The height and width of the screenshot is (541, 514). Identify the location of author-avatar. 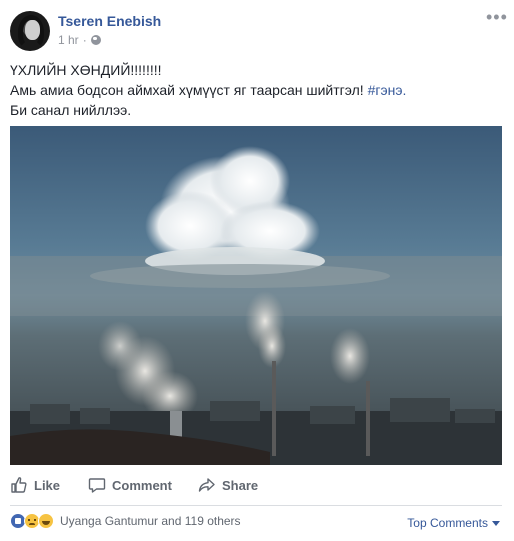
(30, 31).